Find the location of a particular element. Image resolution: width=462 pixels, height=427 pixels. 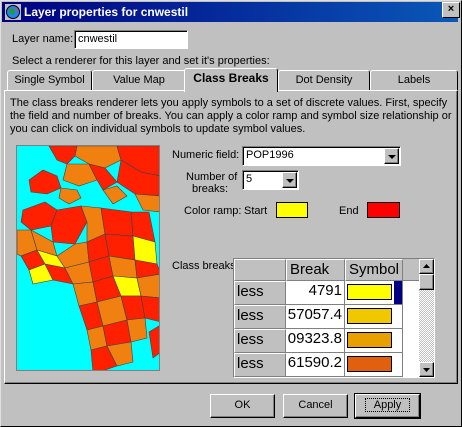

tab-label: Labels is located at coordinates (414, 80).